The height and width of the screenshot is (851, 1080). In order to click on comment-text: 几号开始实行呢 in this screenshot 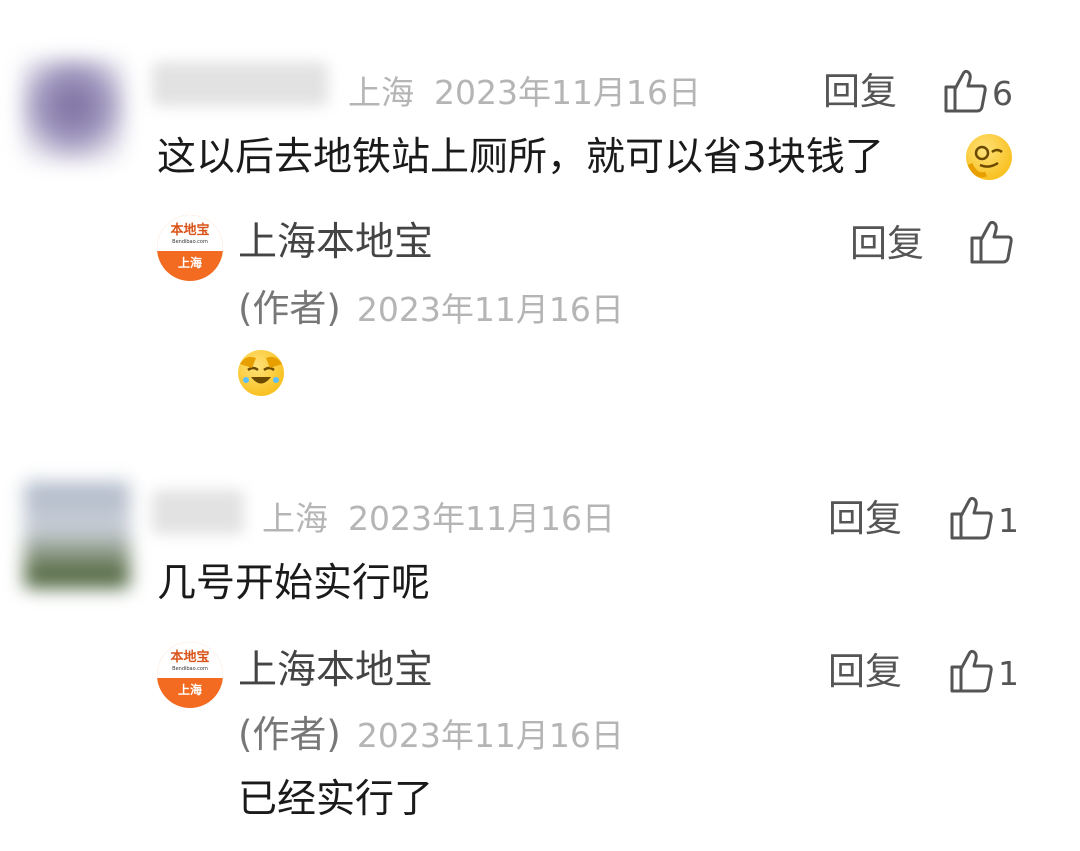, I will do `click(294, 583)`.